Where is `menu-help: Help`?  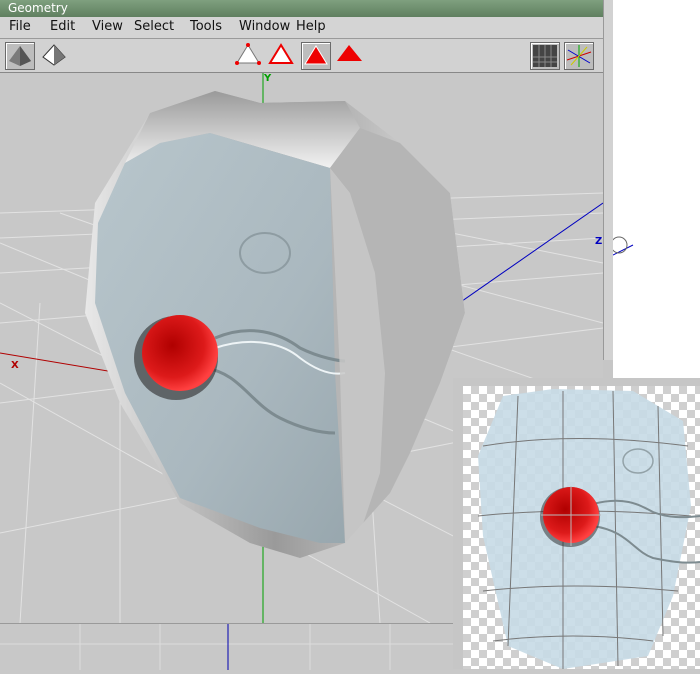 menu-help: Help is located at coordinates (311, 26).